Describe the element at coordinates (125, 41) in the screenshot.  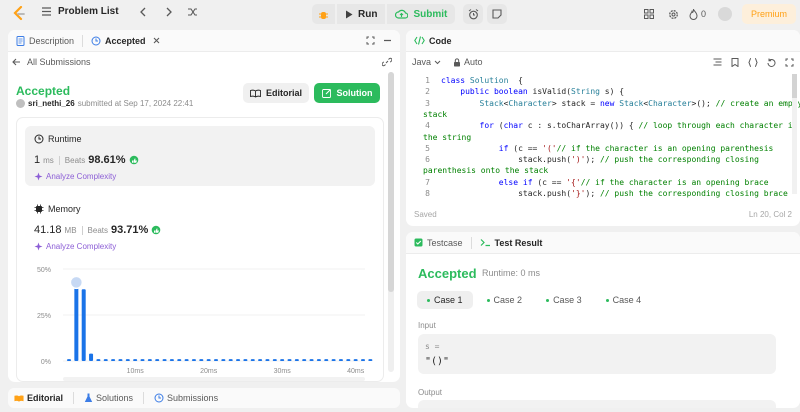
I see `tab-accepted: Accepted` at that location.